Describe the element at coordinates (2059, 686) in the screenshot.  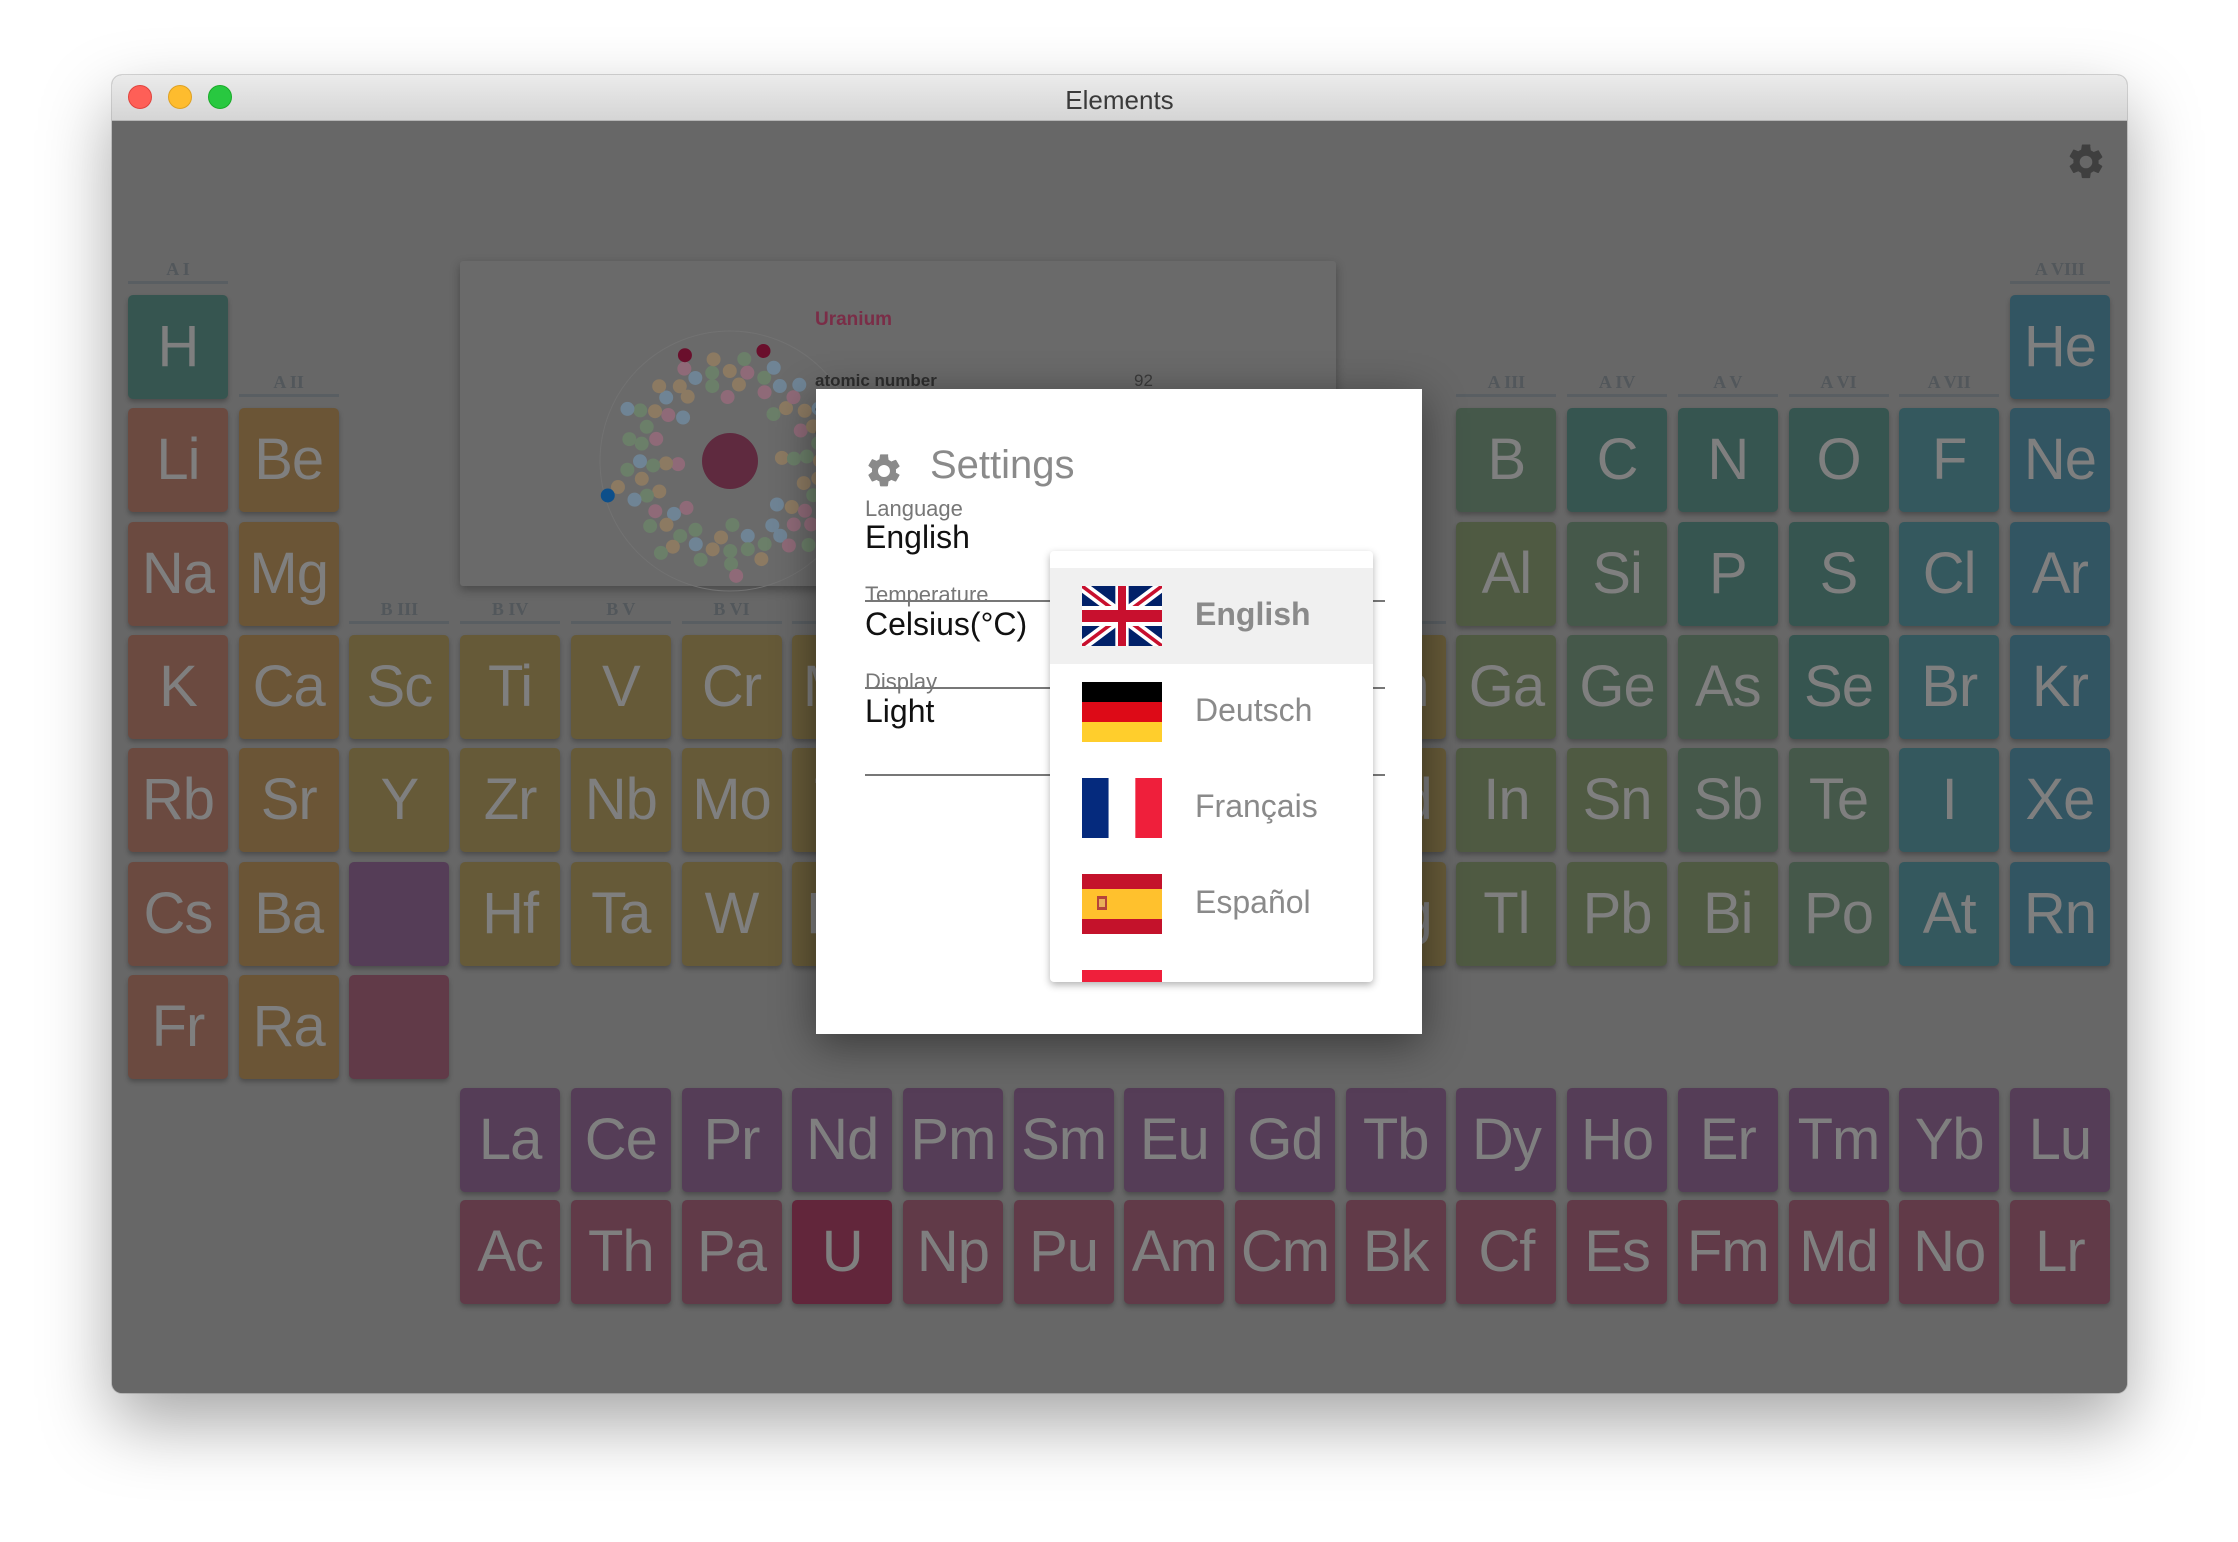
I see `element-kr: Kr` at that location.